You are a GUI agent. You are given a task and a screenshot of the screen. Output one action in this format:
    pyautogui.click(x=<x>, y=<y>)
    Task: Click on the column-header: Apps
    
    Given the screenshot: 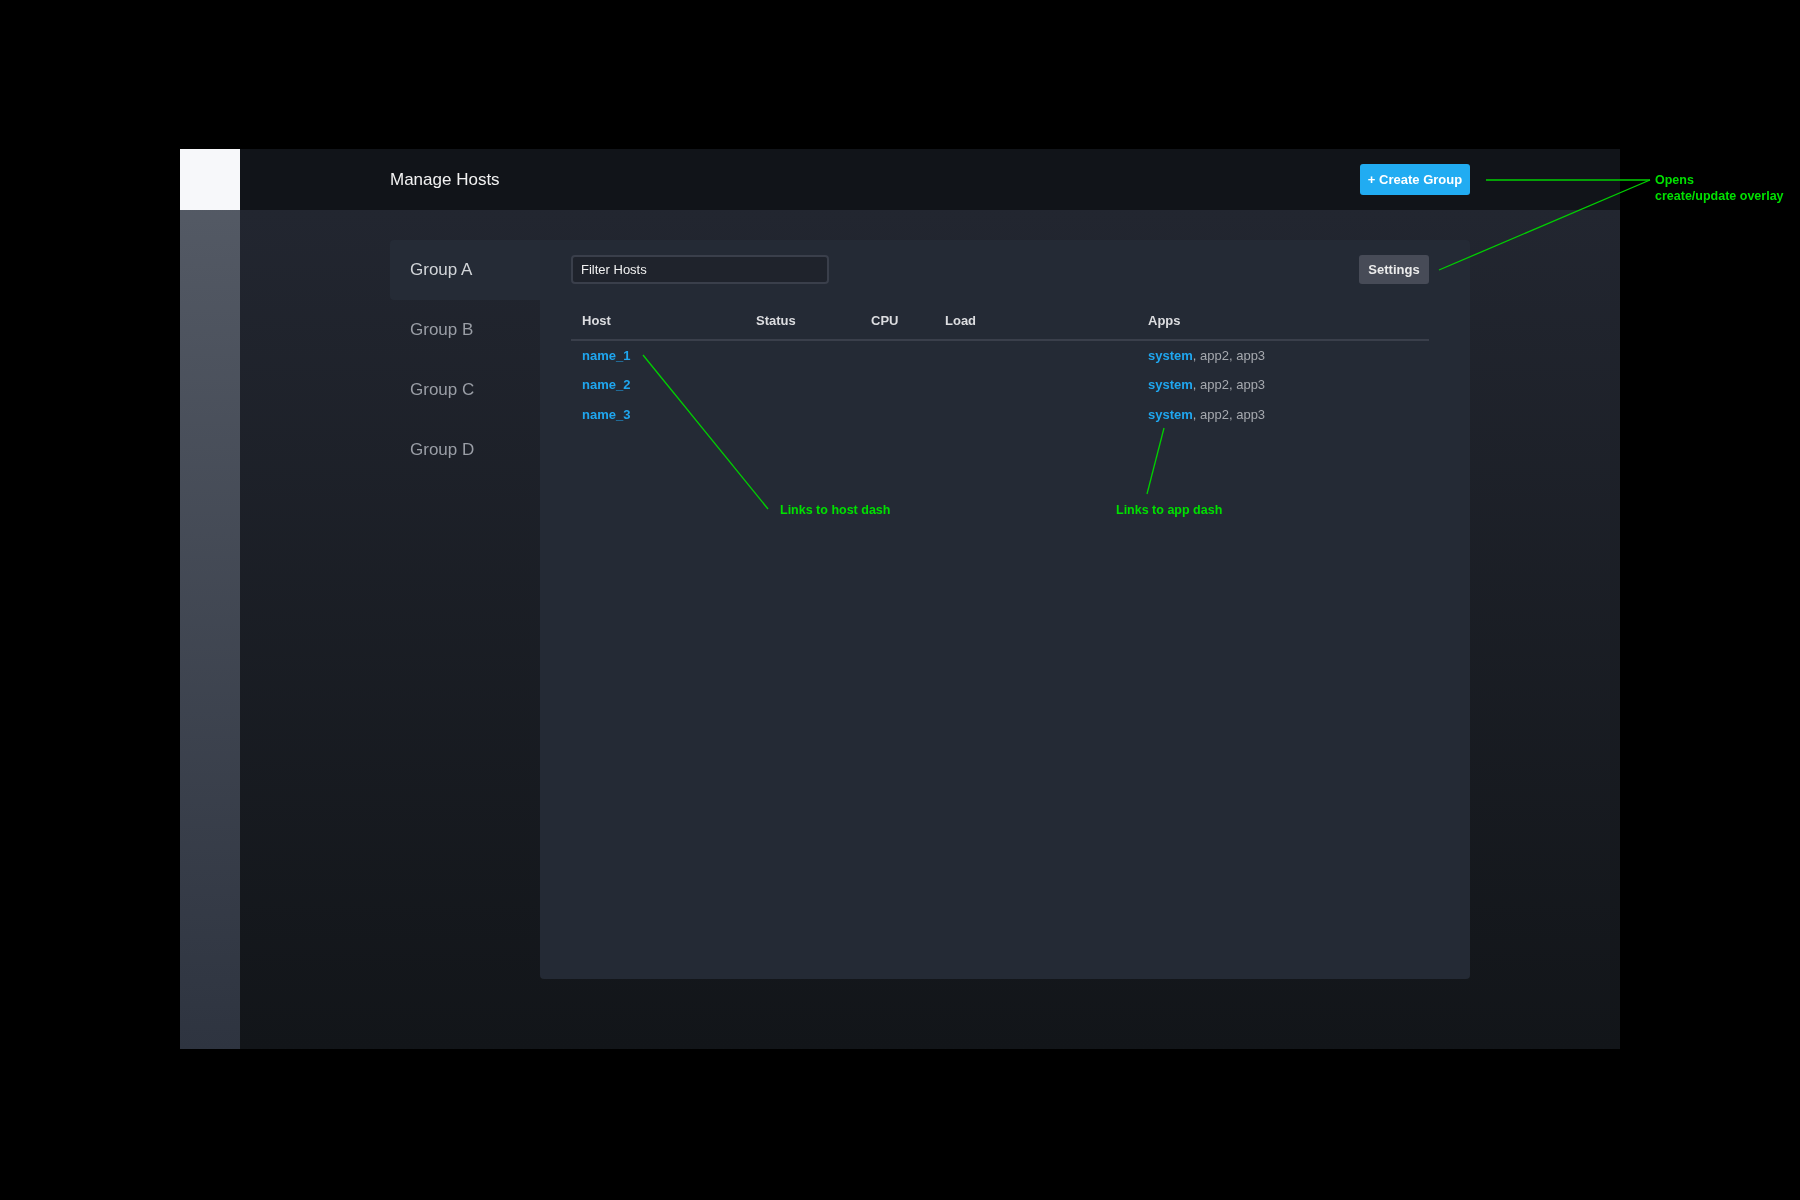 What is the action you would take?
    pyautogui.click(x=1283, y=325)
    